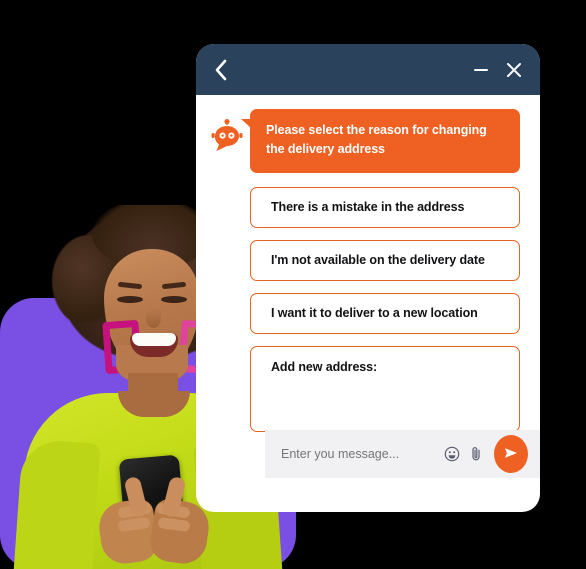 This screenshot has height=569, width=586. What do you see at coordinates (154, 339) in the screenshot?
I see `teeth` at bounding box center [154, 339].